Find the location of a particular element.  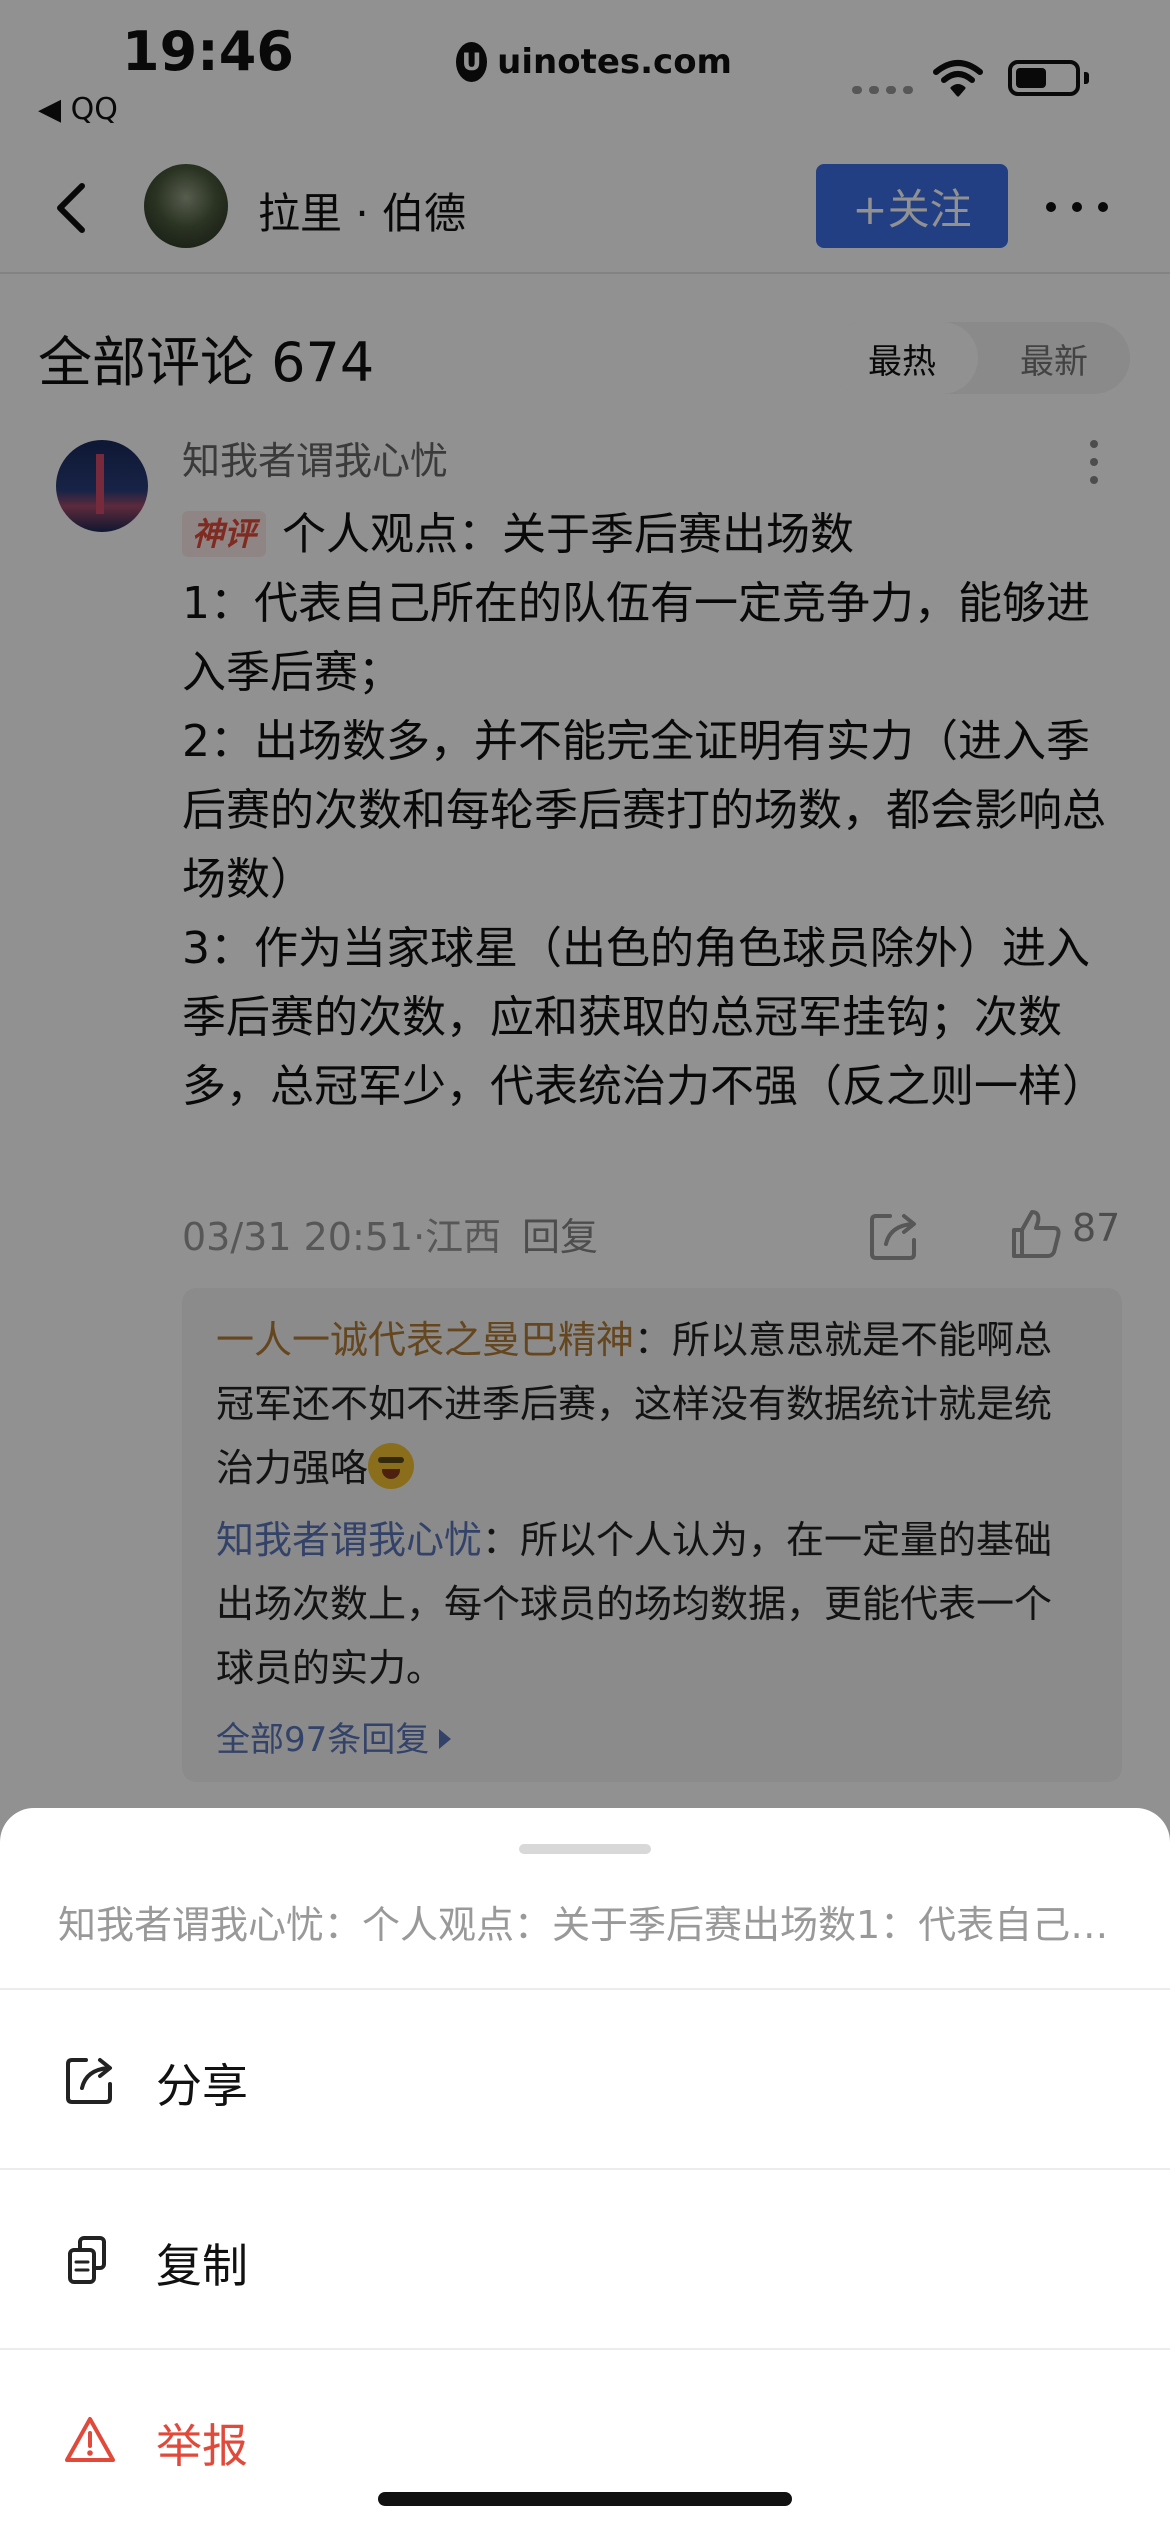

sheet-drag-handle is located at coordinates (585, 1849).